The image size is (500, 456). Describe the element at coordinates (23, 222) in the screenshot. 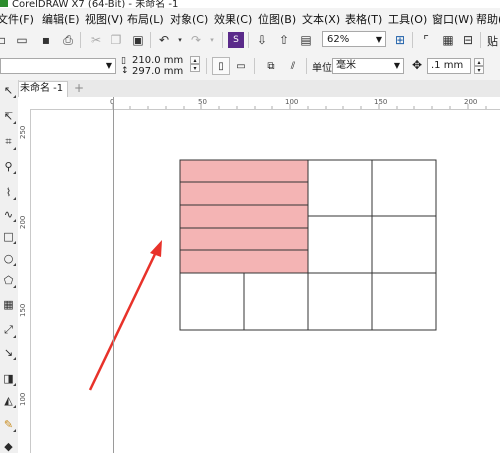

I see `ruler-label: 200` at that location.